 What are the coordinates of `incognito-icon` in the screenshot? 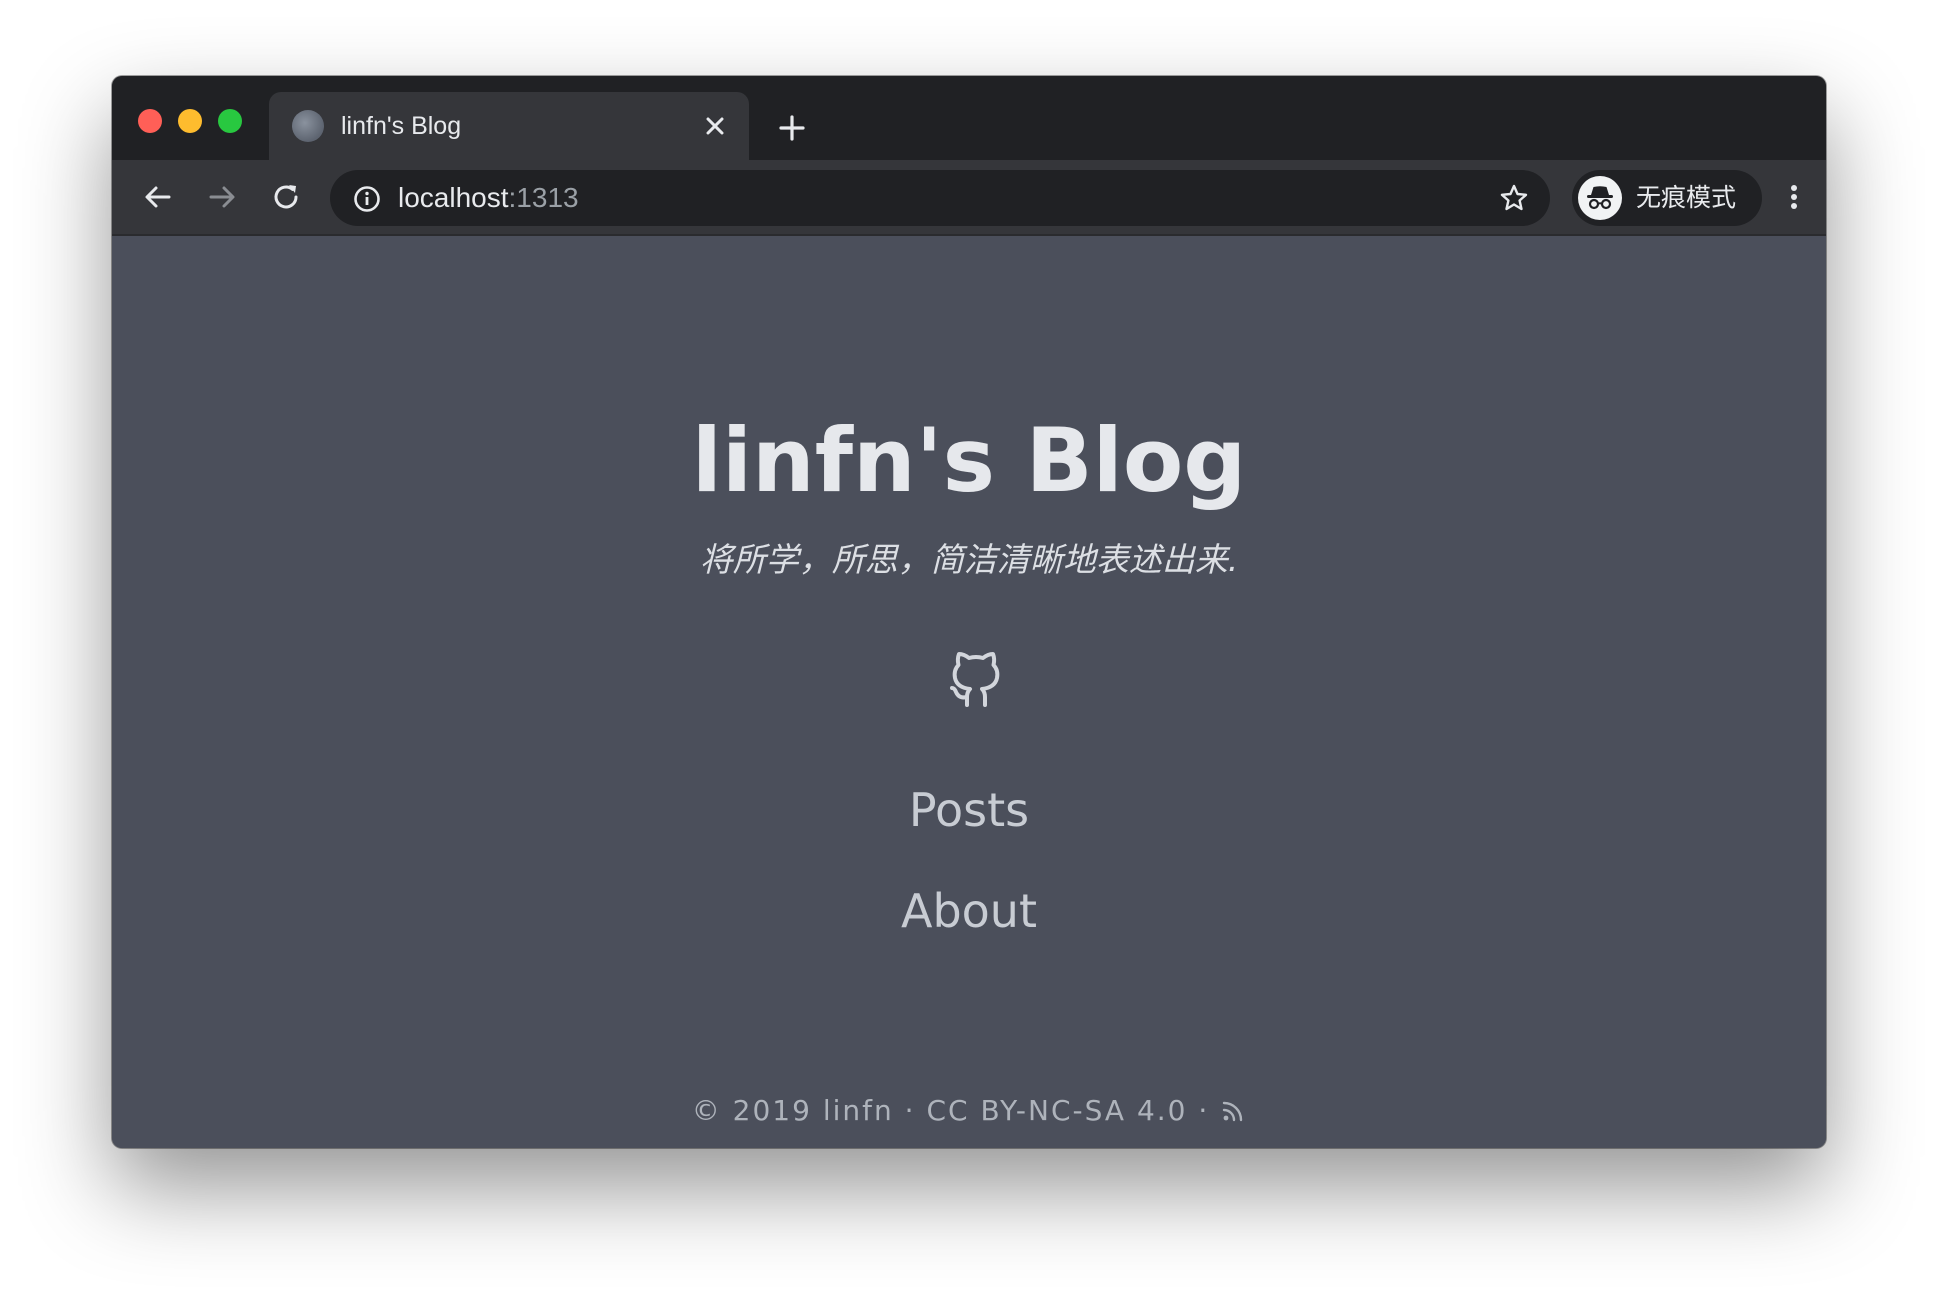 It's located at (1600, 198).